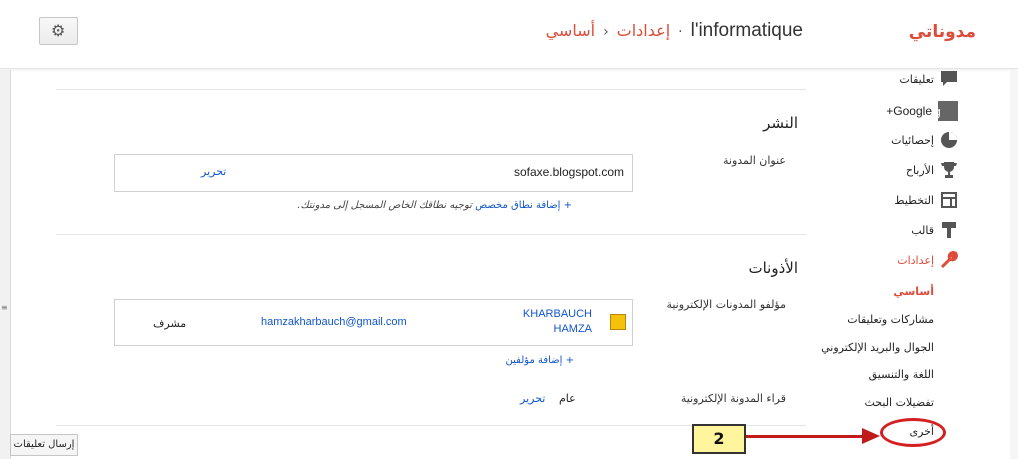 Image resolution: width=1018 pixels, height=459 pixels. Describe the element at coordinates (806, 436) in the screenshot. I see `annotation-arrow-line` at that location.